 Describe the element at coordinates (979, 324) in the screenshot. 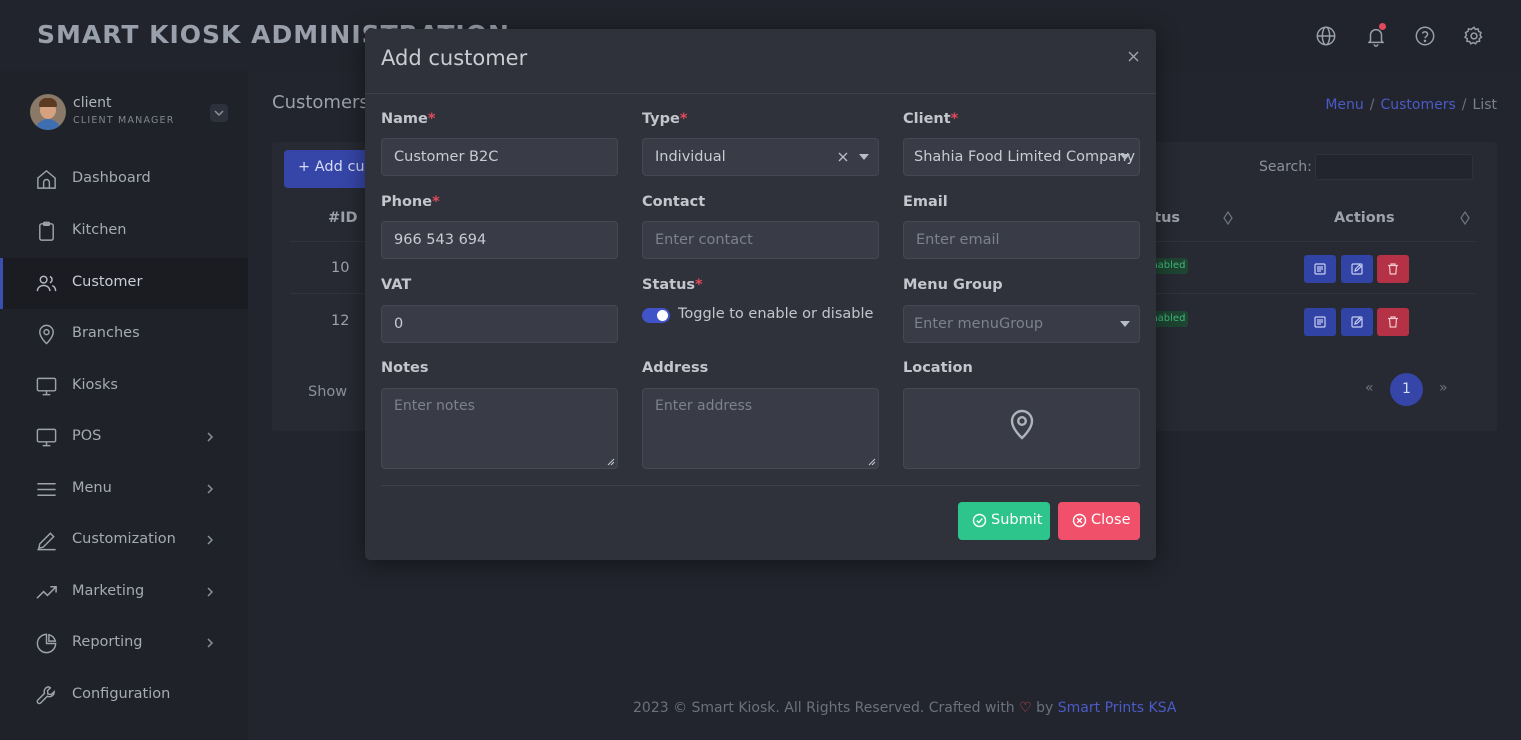

I see `menu-group-placeholder: Enter menuGroup` at that location.